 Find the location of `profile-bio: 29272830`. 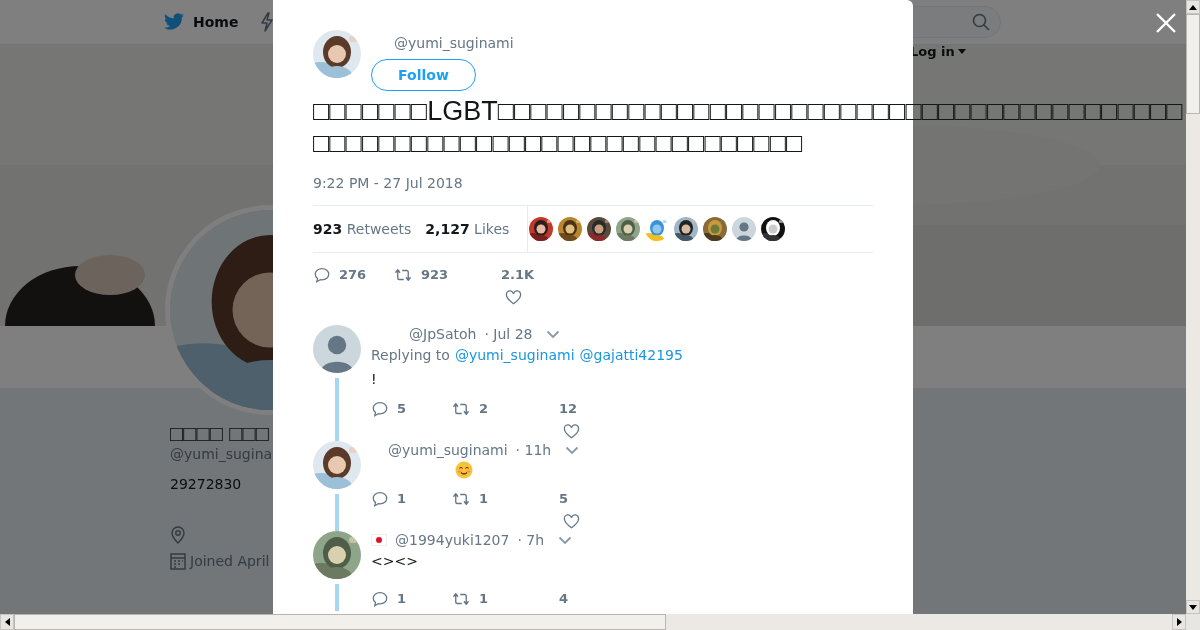

profile-bio: 29272830 is located at coordinates (206, 484).